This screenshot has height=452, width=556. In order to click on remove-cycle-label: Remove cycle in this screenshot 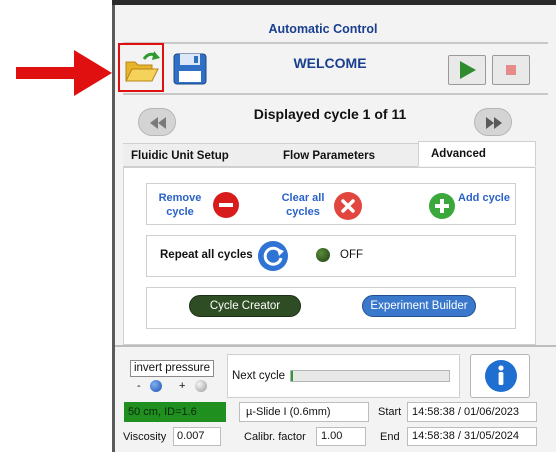, I will do `click(180, 205)`.